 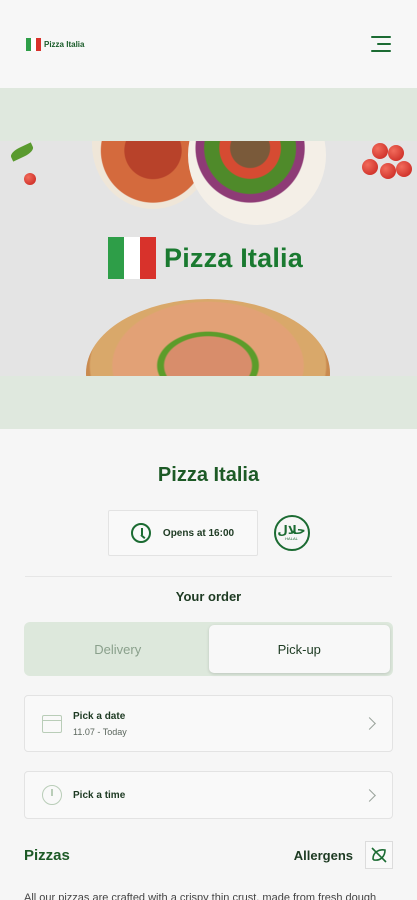 I want to click on pick-time-label: Pick a time, so click(x=99, y=795).